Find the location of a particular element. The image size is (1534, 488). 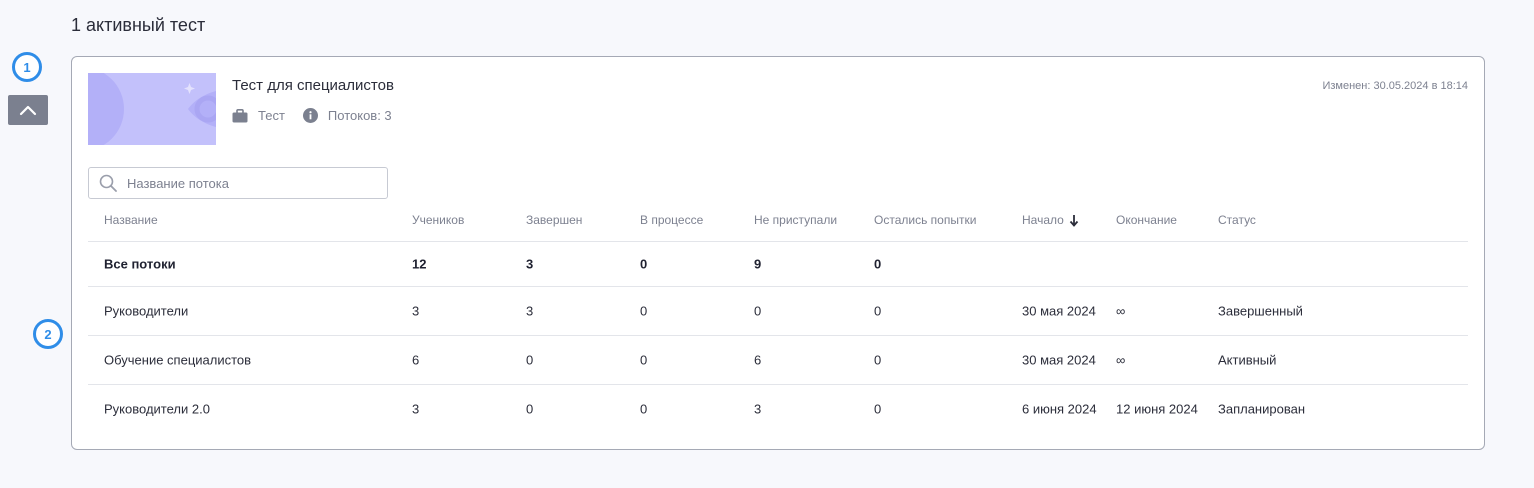

col-header-start-label: Начало is located at coordinates (1043, 220).